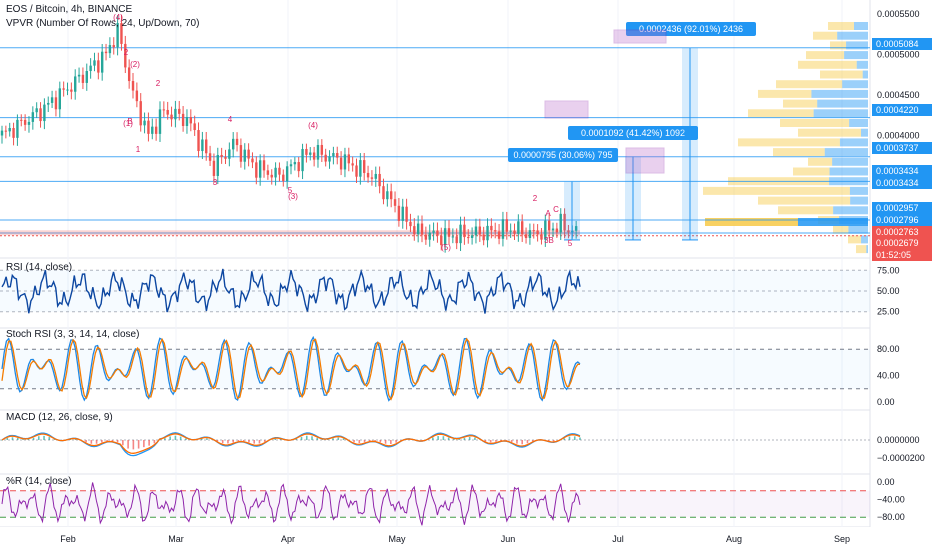  I want to click on williams-r-pane, so click(435, 504).